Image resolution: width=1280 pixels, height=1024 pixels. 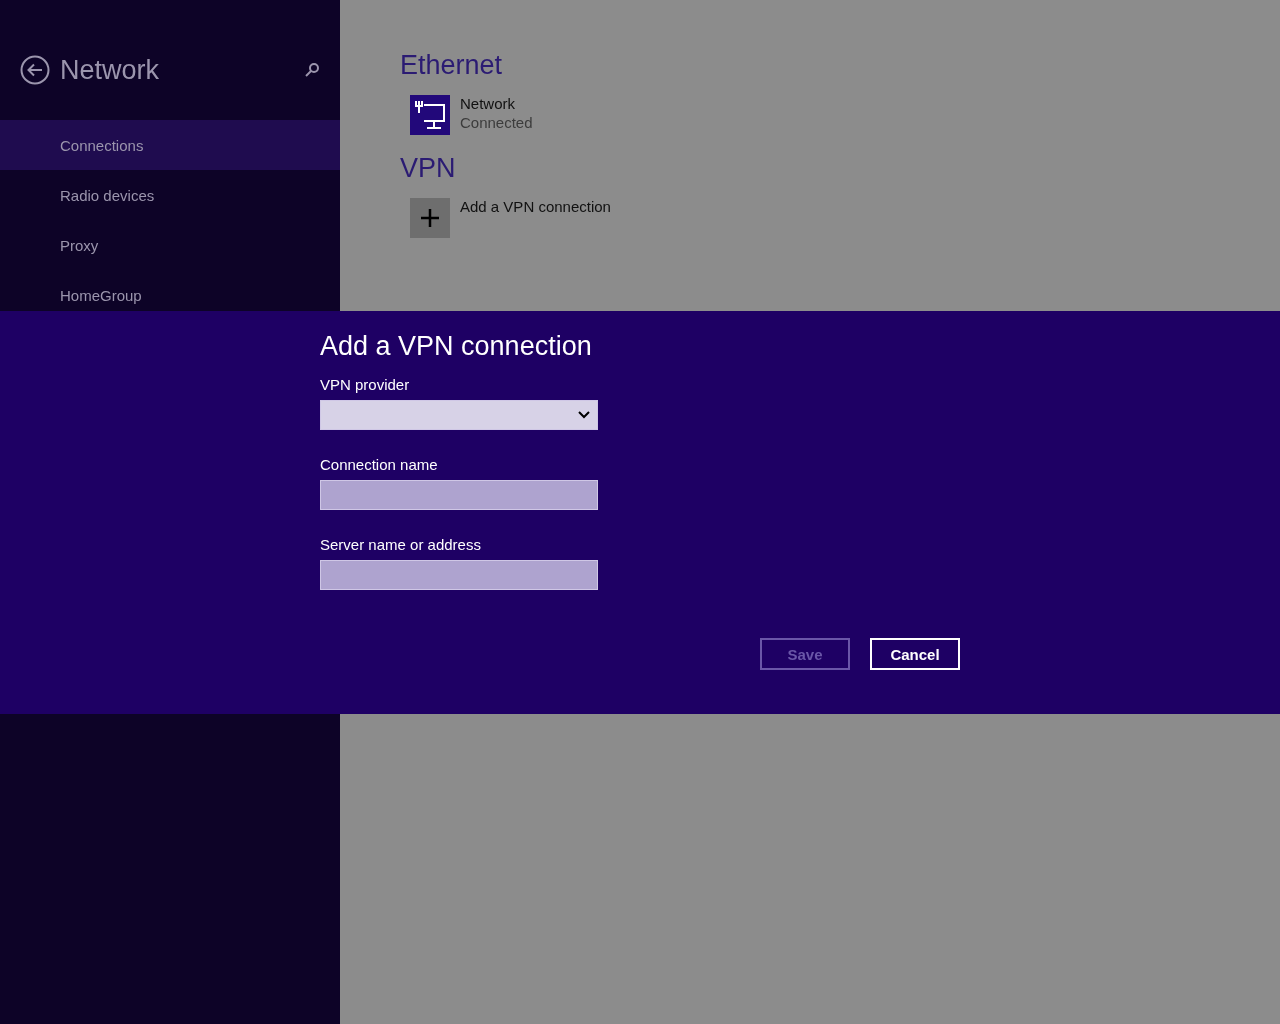 What do you see at coordinates (35, 70) in the screenshot?
I see `back-icon` at bounding box center [35, 70].